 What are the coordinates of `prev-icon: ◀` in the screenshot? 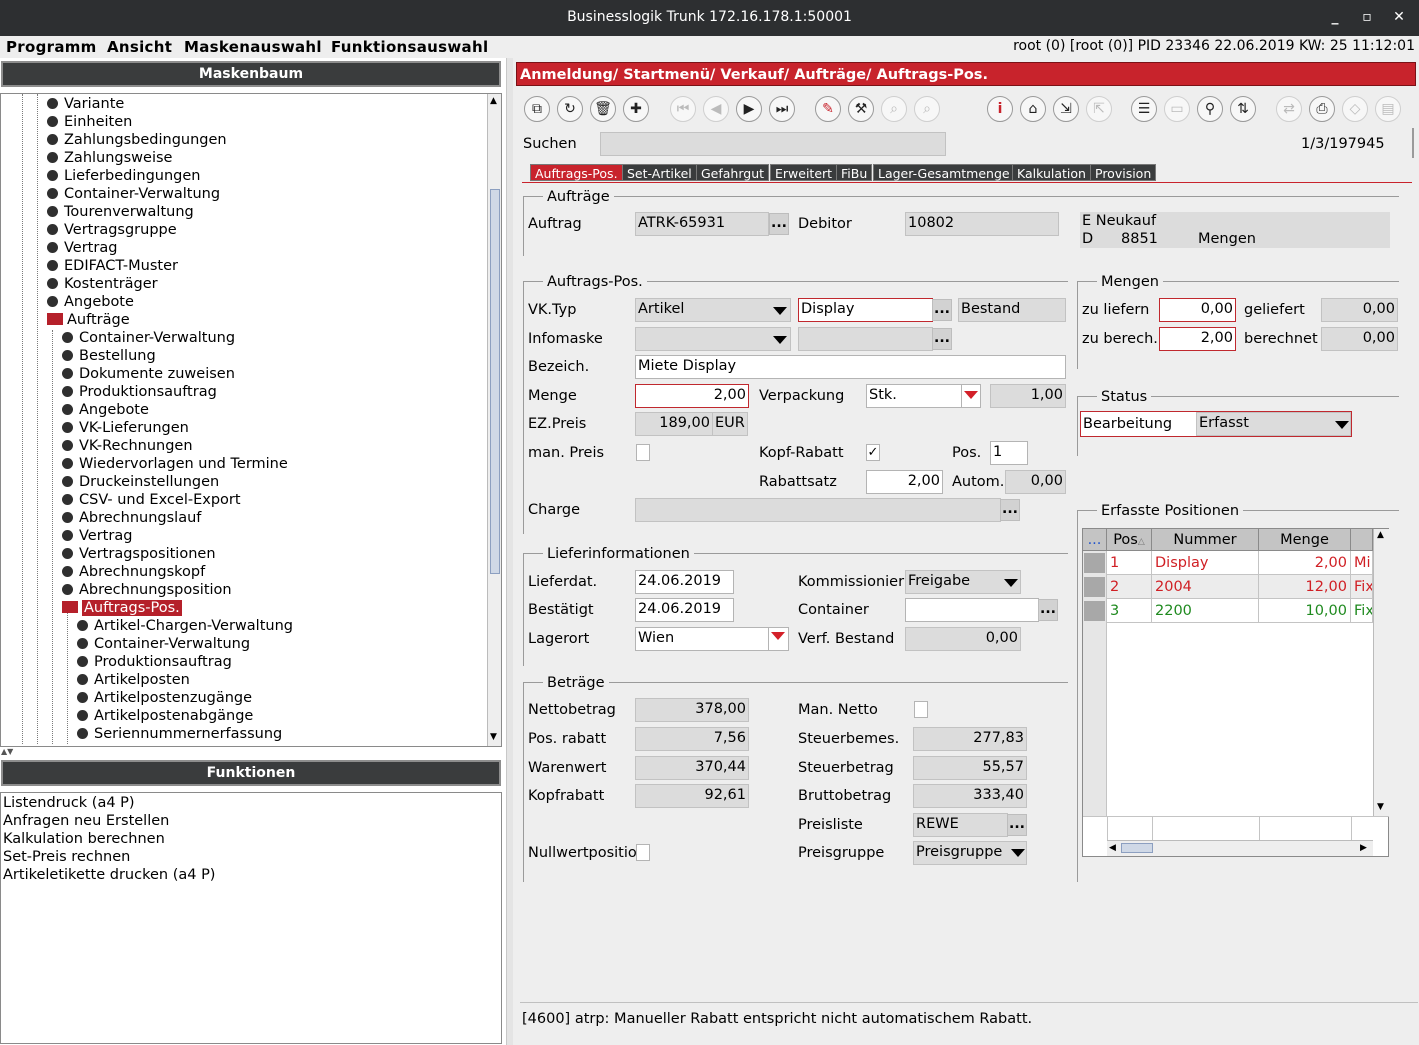 It's located at (716, 109).